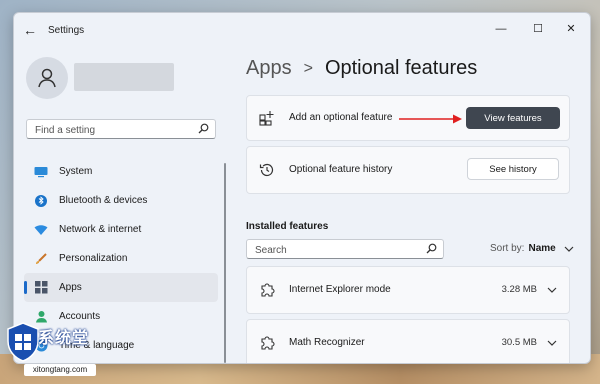 The image size is (600, 384). Describe the element at coordinates (287, 226) in the screenshot. I see `installed-features-heading: Installed features` at that location.